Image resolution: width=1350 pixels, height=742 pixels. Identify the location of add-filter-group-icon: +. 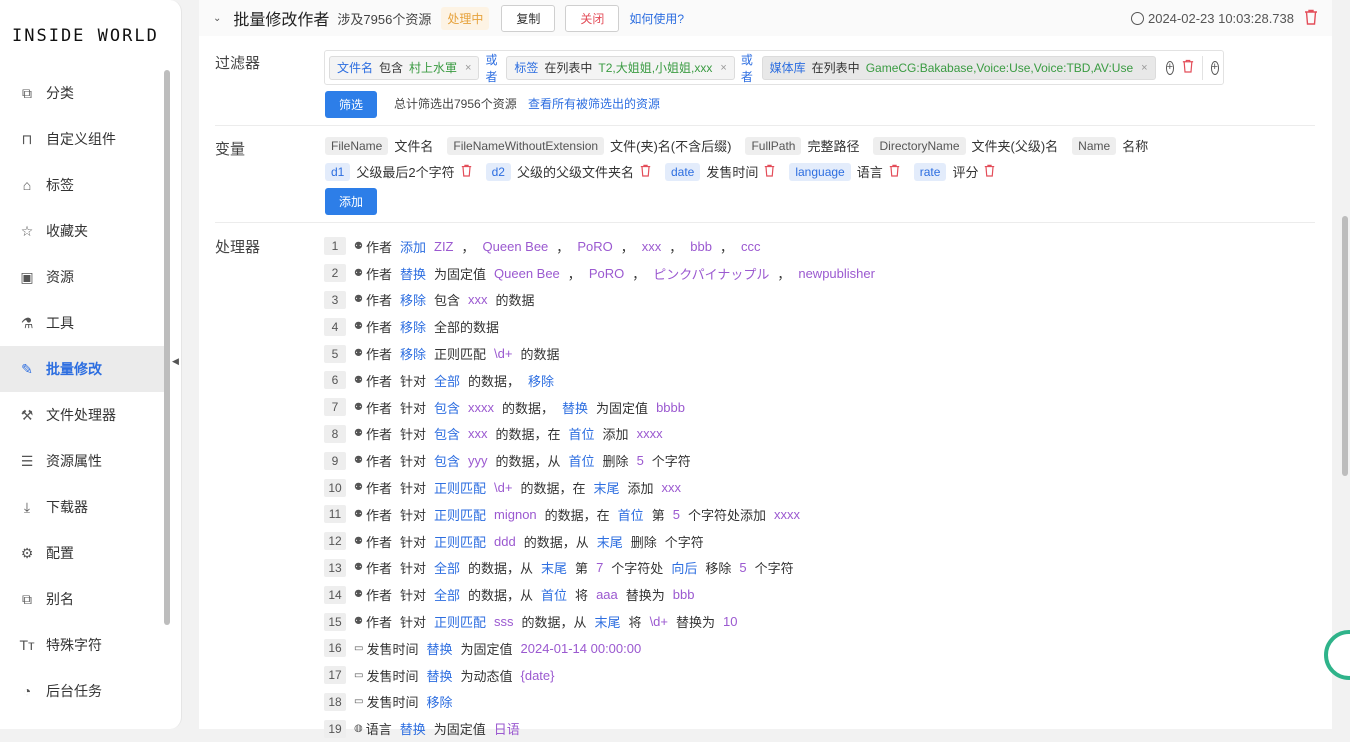
(1214, 67).